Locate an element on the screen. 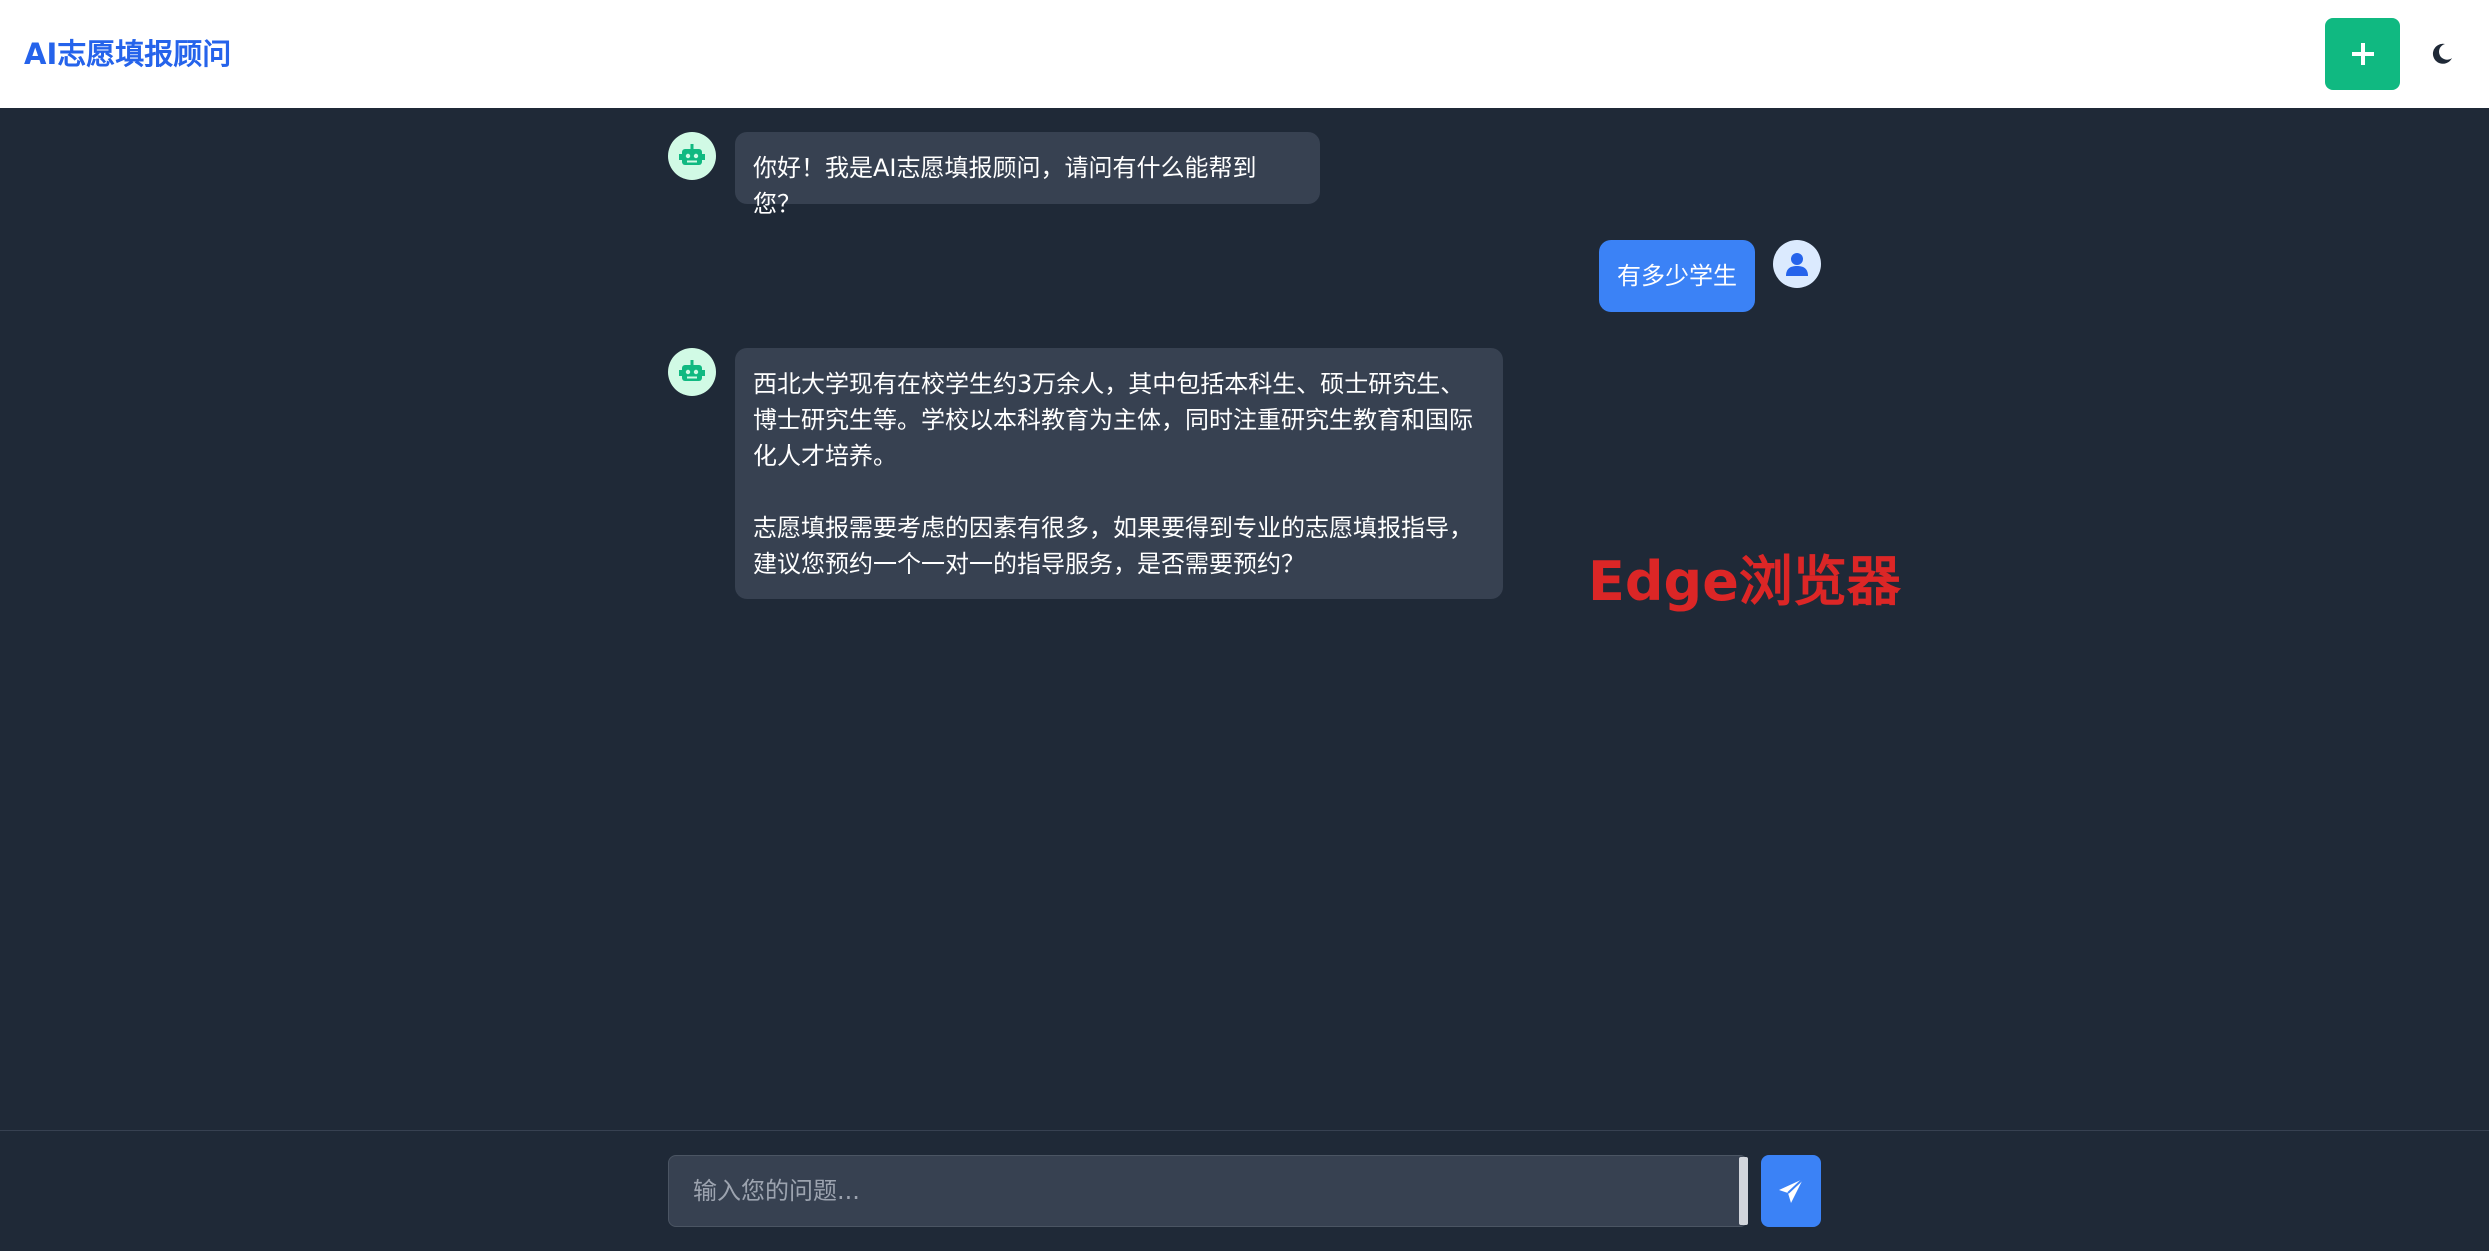 Image resolution: width=2489 pixels, height=1251 pixels. top-bar: AI志愿填报顾问 is located at coordinates (1244, 54).